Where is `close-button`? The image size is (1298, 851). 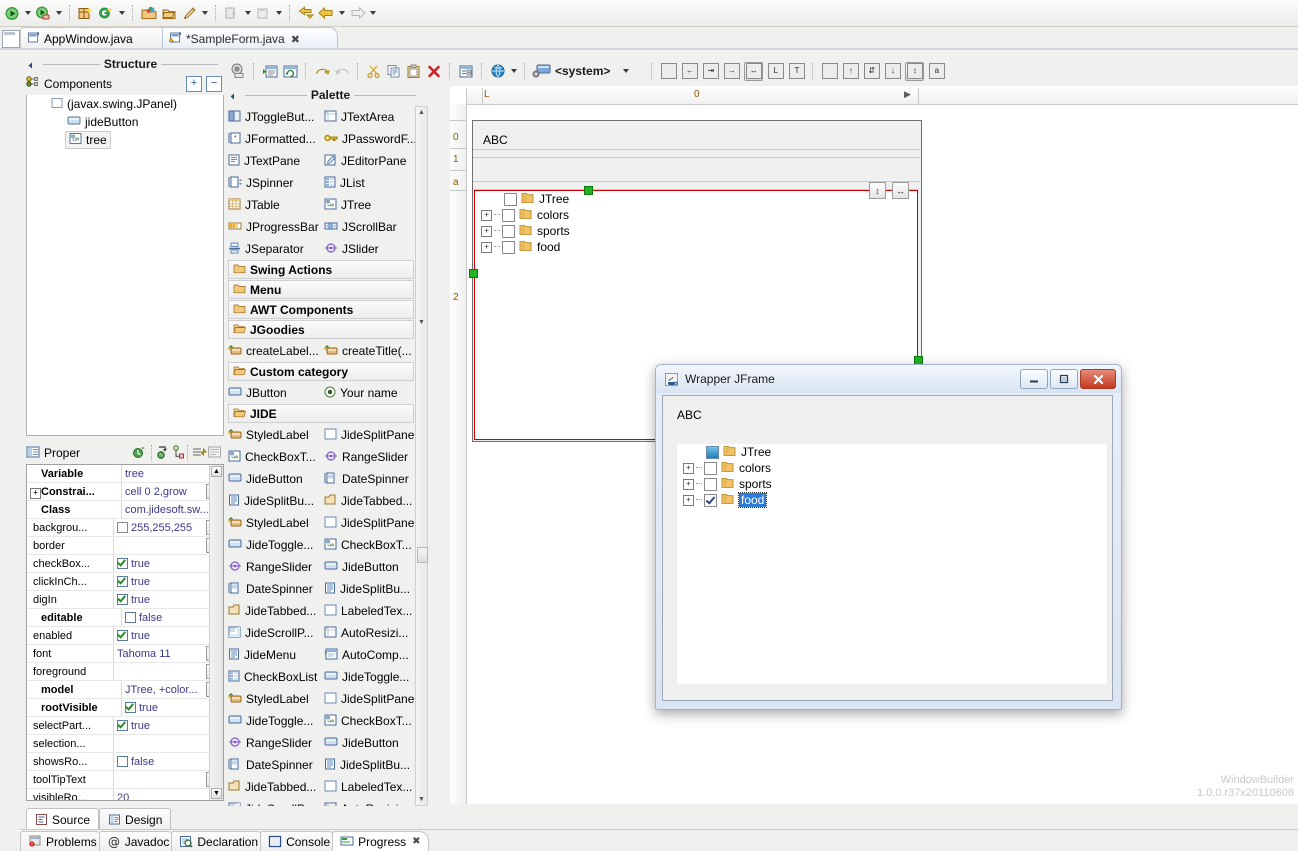 close-button is located at coordinates (1098, 379).